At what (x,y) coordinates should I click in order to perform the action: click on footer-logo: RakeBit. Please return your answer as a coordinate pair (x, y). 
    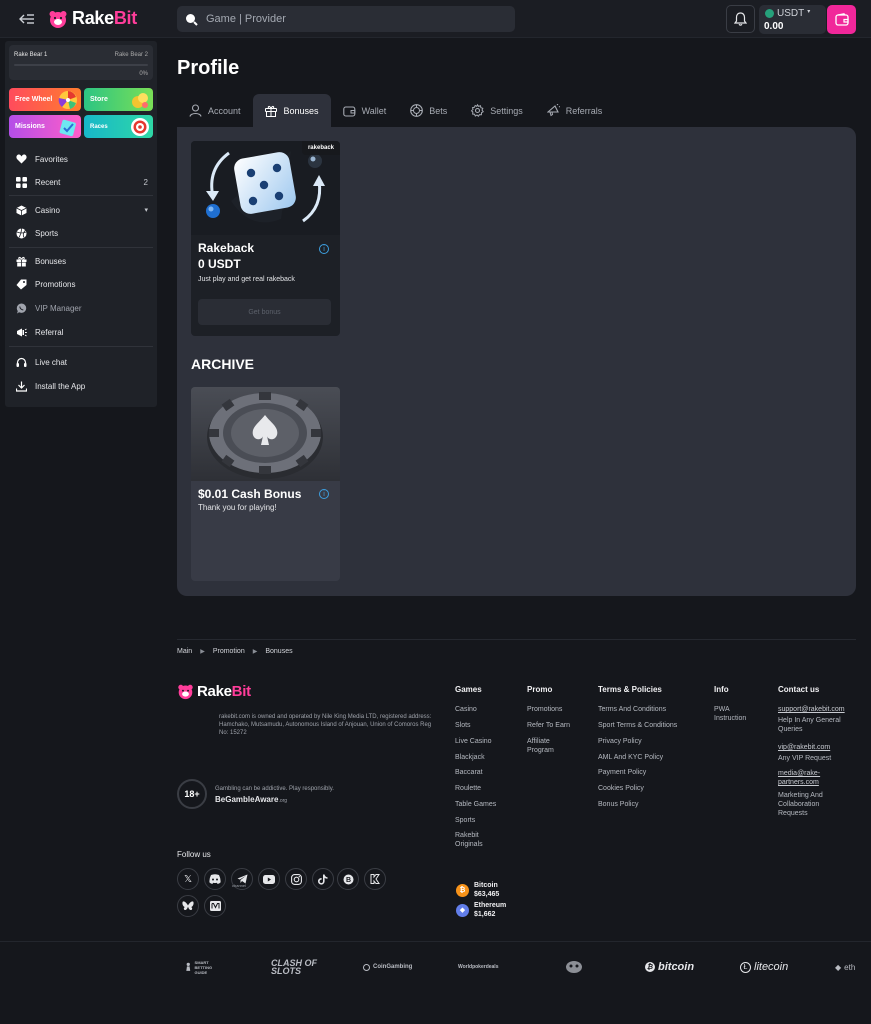
    Looking at the image, I should click on (214, 691).